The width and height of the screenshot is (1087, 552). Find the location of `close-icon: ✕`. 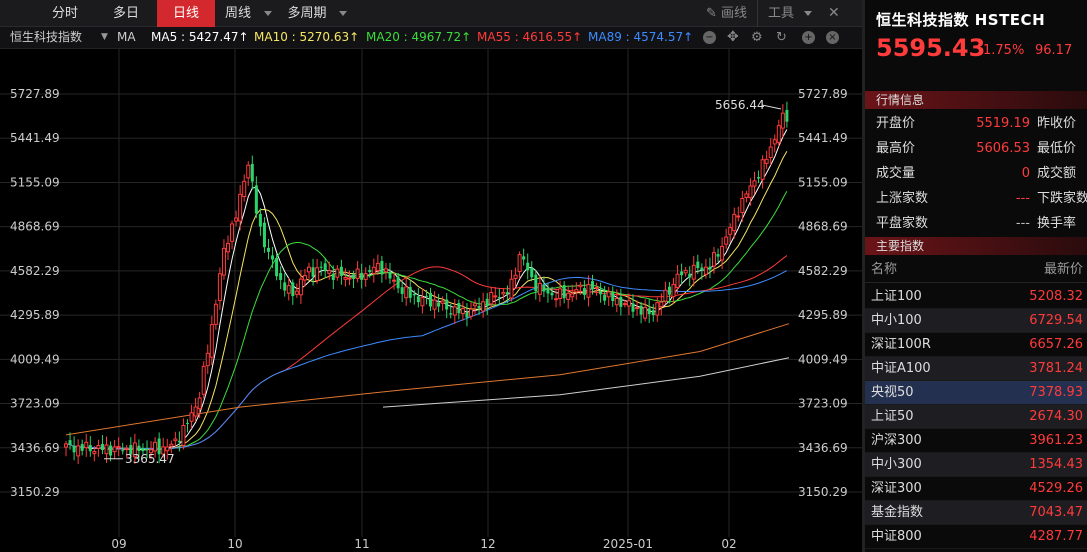

close-icon: ✕ is located at coordinates (834, 13).